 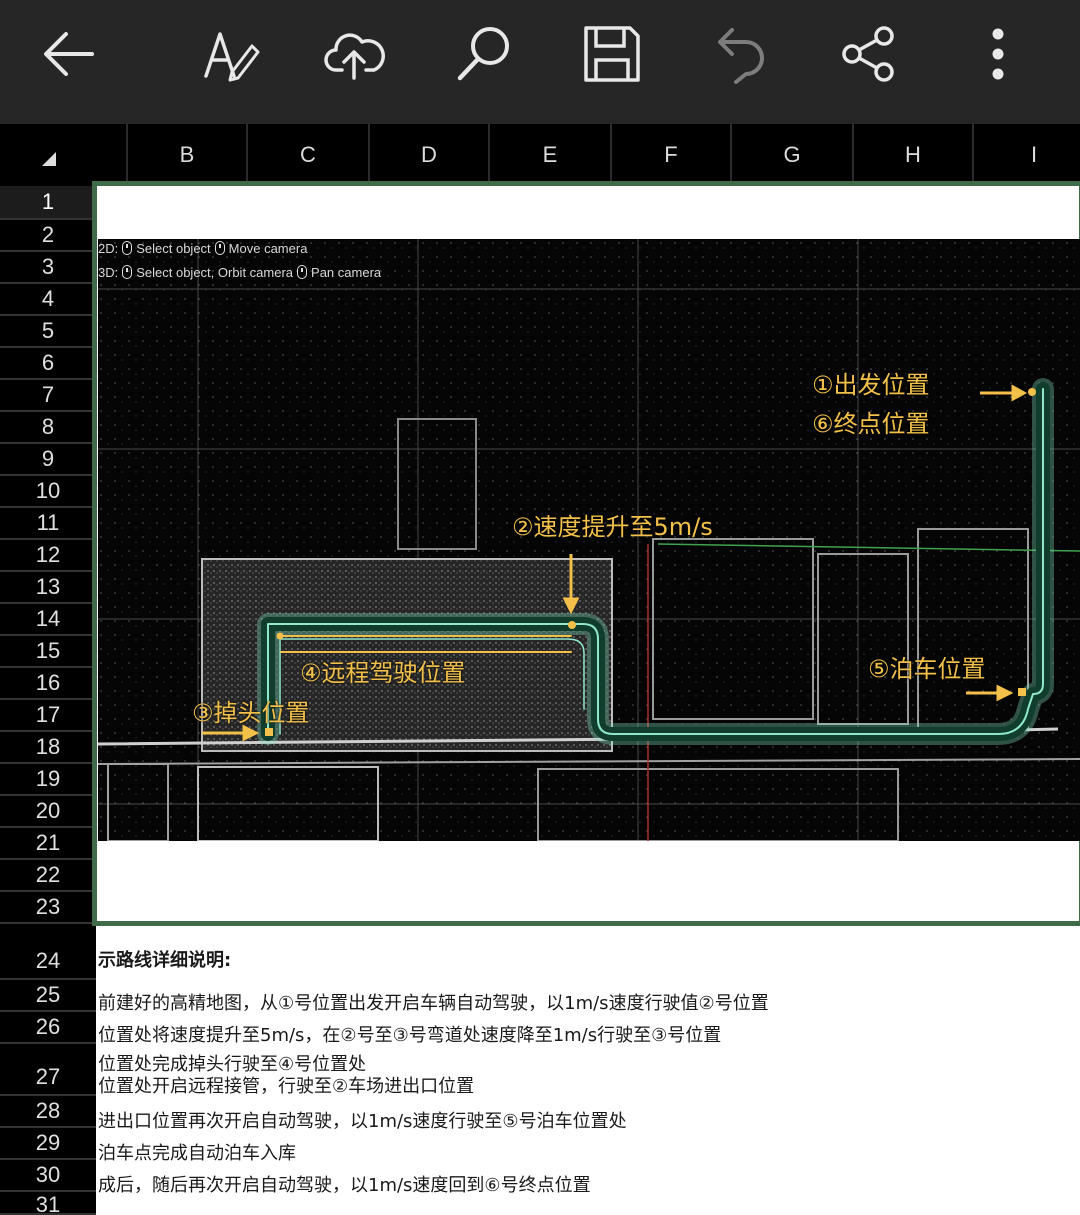 I want to click on row-header-1: 1, so click(x=48, y=203).